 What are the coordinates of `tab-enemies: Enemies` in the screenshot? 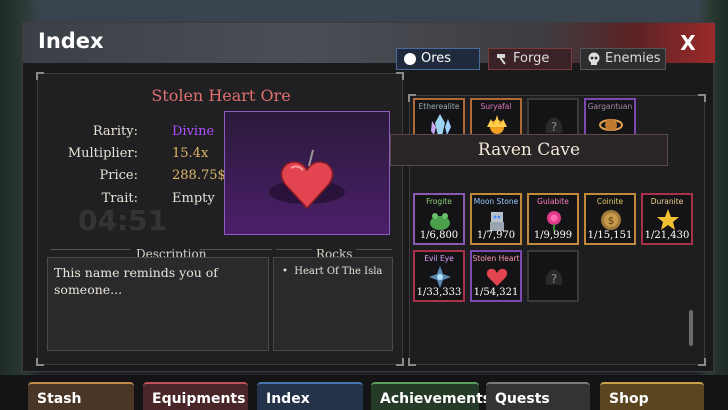 It's located at (623, 59).